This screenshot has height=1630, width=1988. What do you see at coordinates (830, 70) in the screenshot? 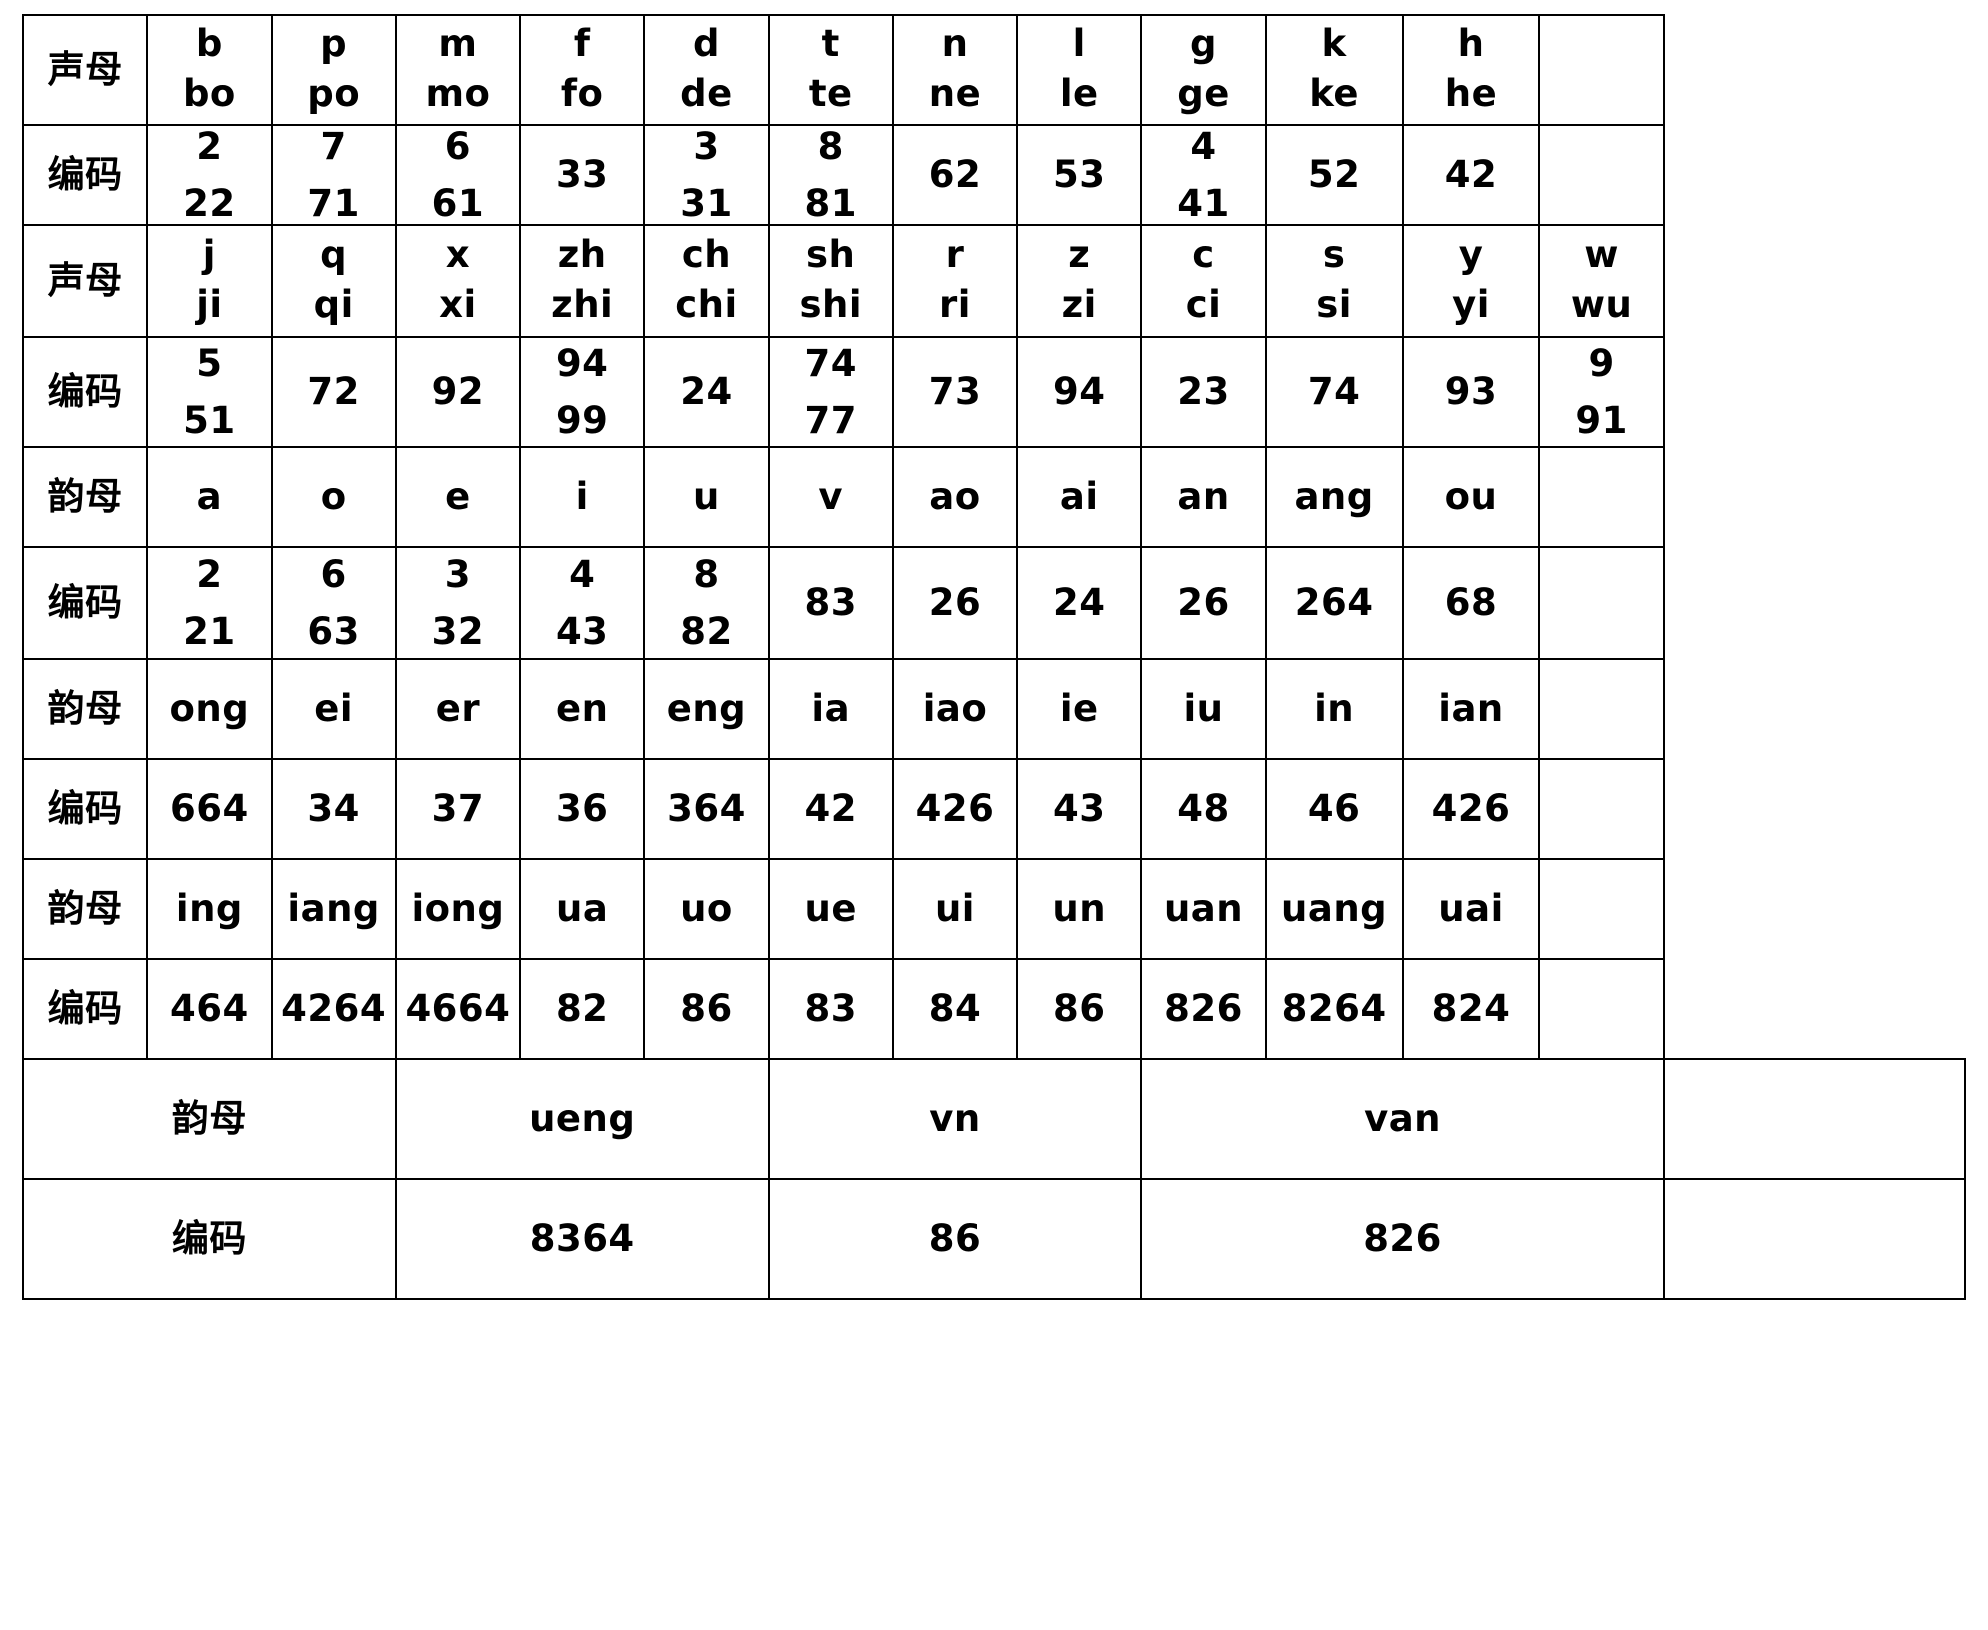
I see `pinyin-cell: t te` at bounding box center [830, 70].